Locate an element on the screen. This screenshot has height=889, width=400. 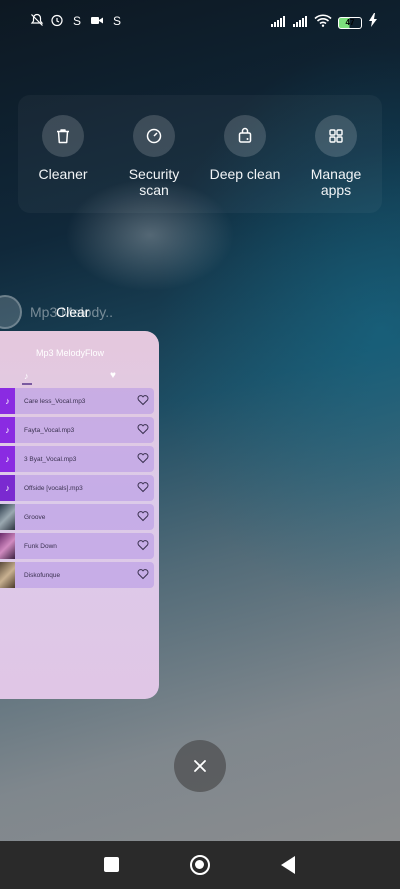
app-icon is located at coordinates (11, 312).